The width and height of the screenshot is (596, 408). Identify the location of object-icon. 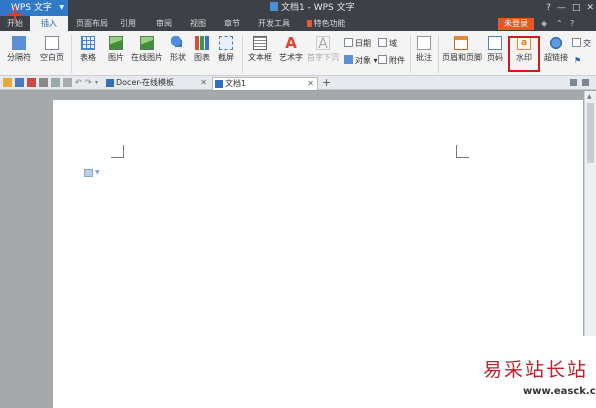
(348, 59).